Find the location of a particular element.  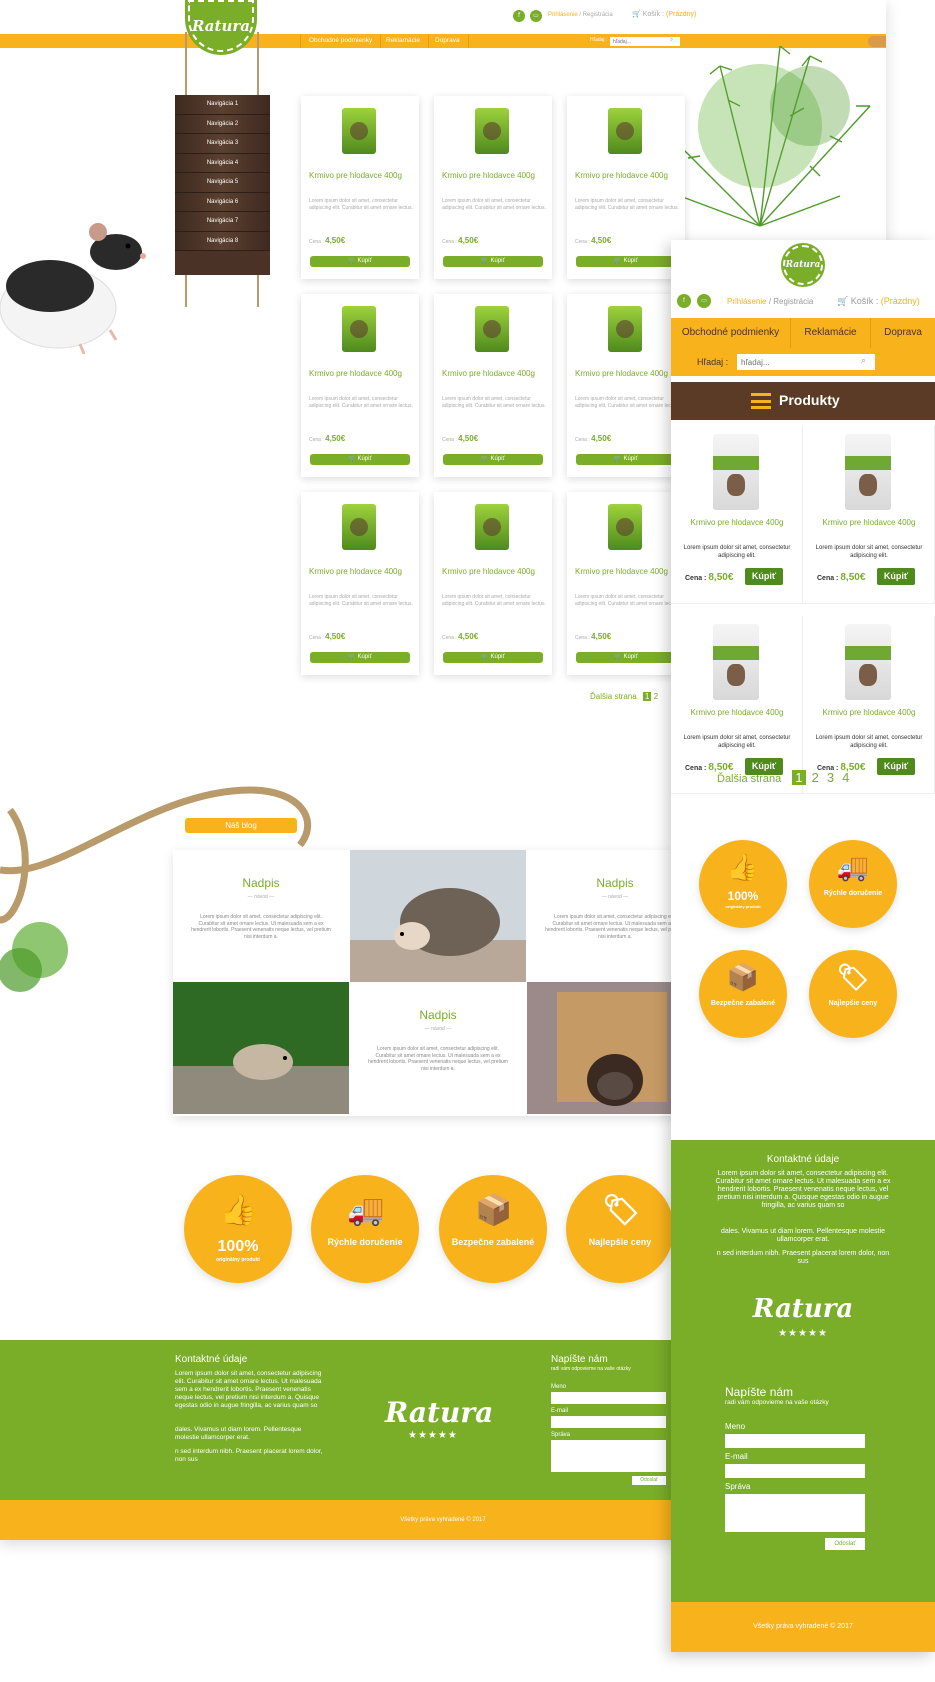

sidebar-item-7: Navigácia 7 is located at coordinates (222, 222).